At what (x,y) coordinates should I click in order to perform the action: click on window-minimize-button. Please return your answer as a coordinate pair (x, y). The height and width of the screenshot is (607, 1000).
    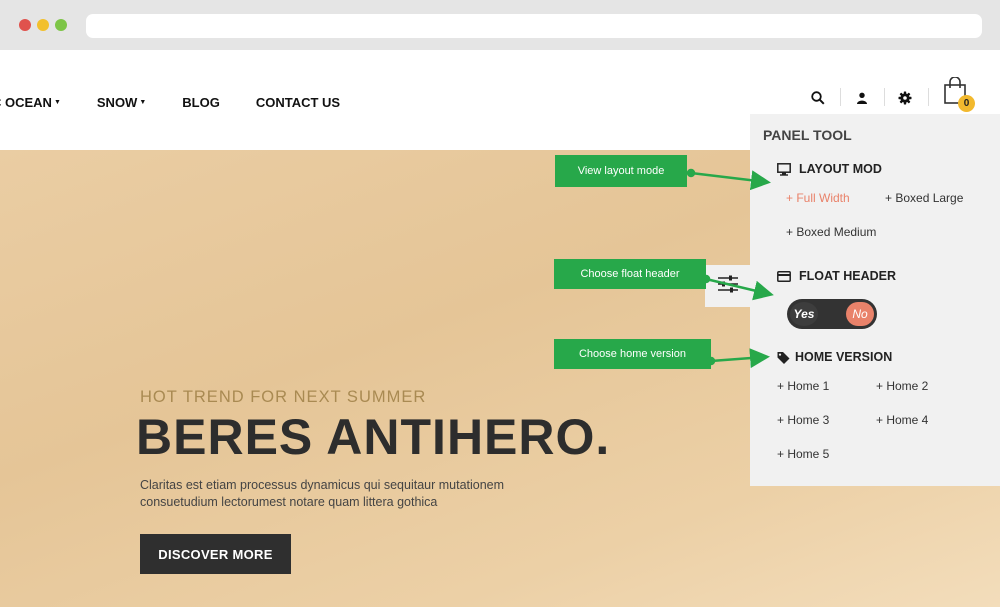
    Looking at the image, I should click on (43, 25).